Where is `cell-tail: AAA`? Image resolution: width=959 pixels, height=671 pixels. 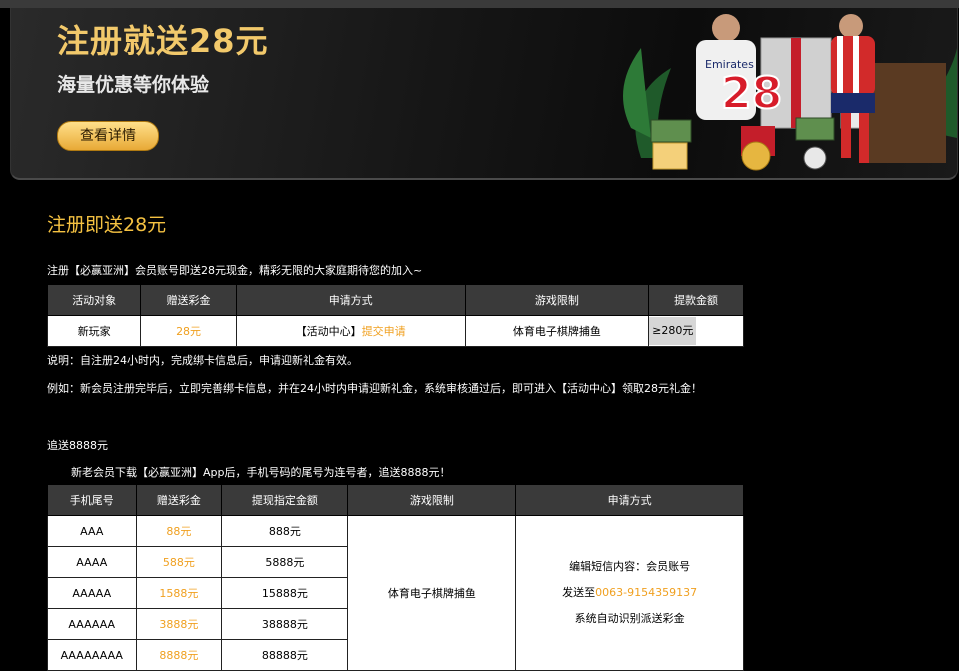
cell-tail: AAA is located at coordinates (92, 531).